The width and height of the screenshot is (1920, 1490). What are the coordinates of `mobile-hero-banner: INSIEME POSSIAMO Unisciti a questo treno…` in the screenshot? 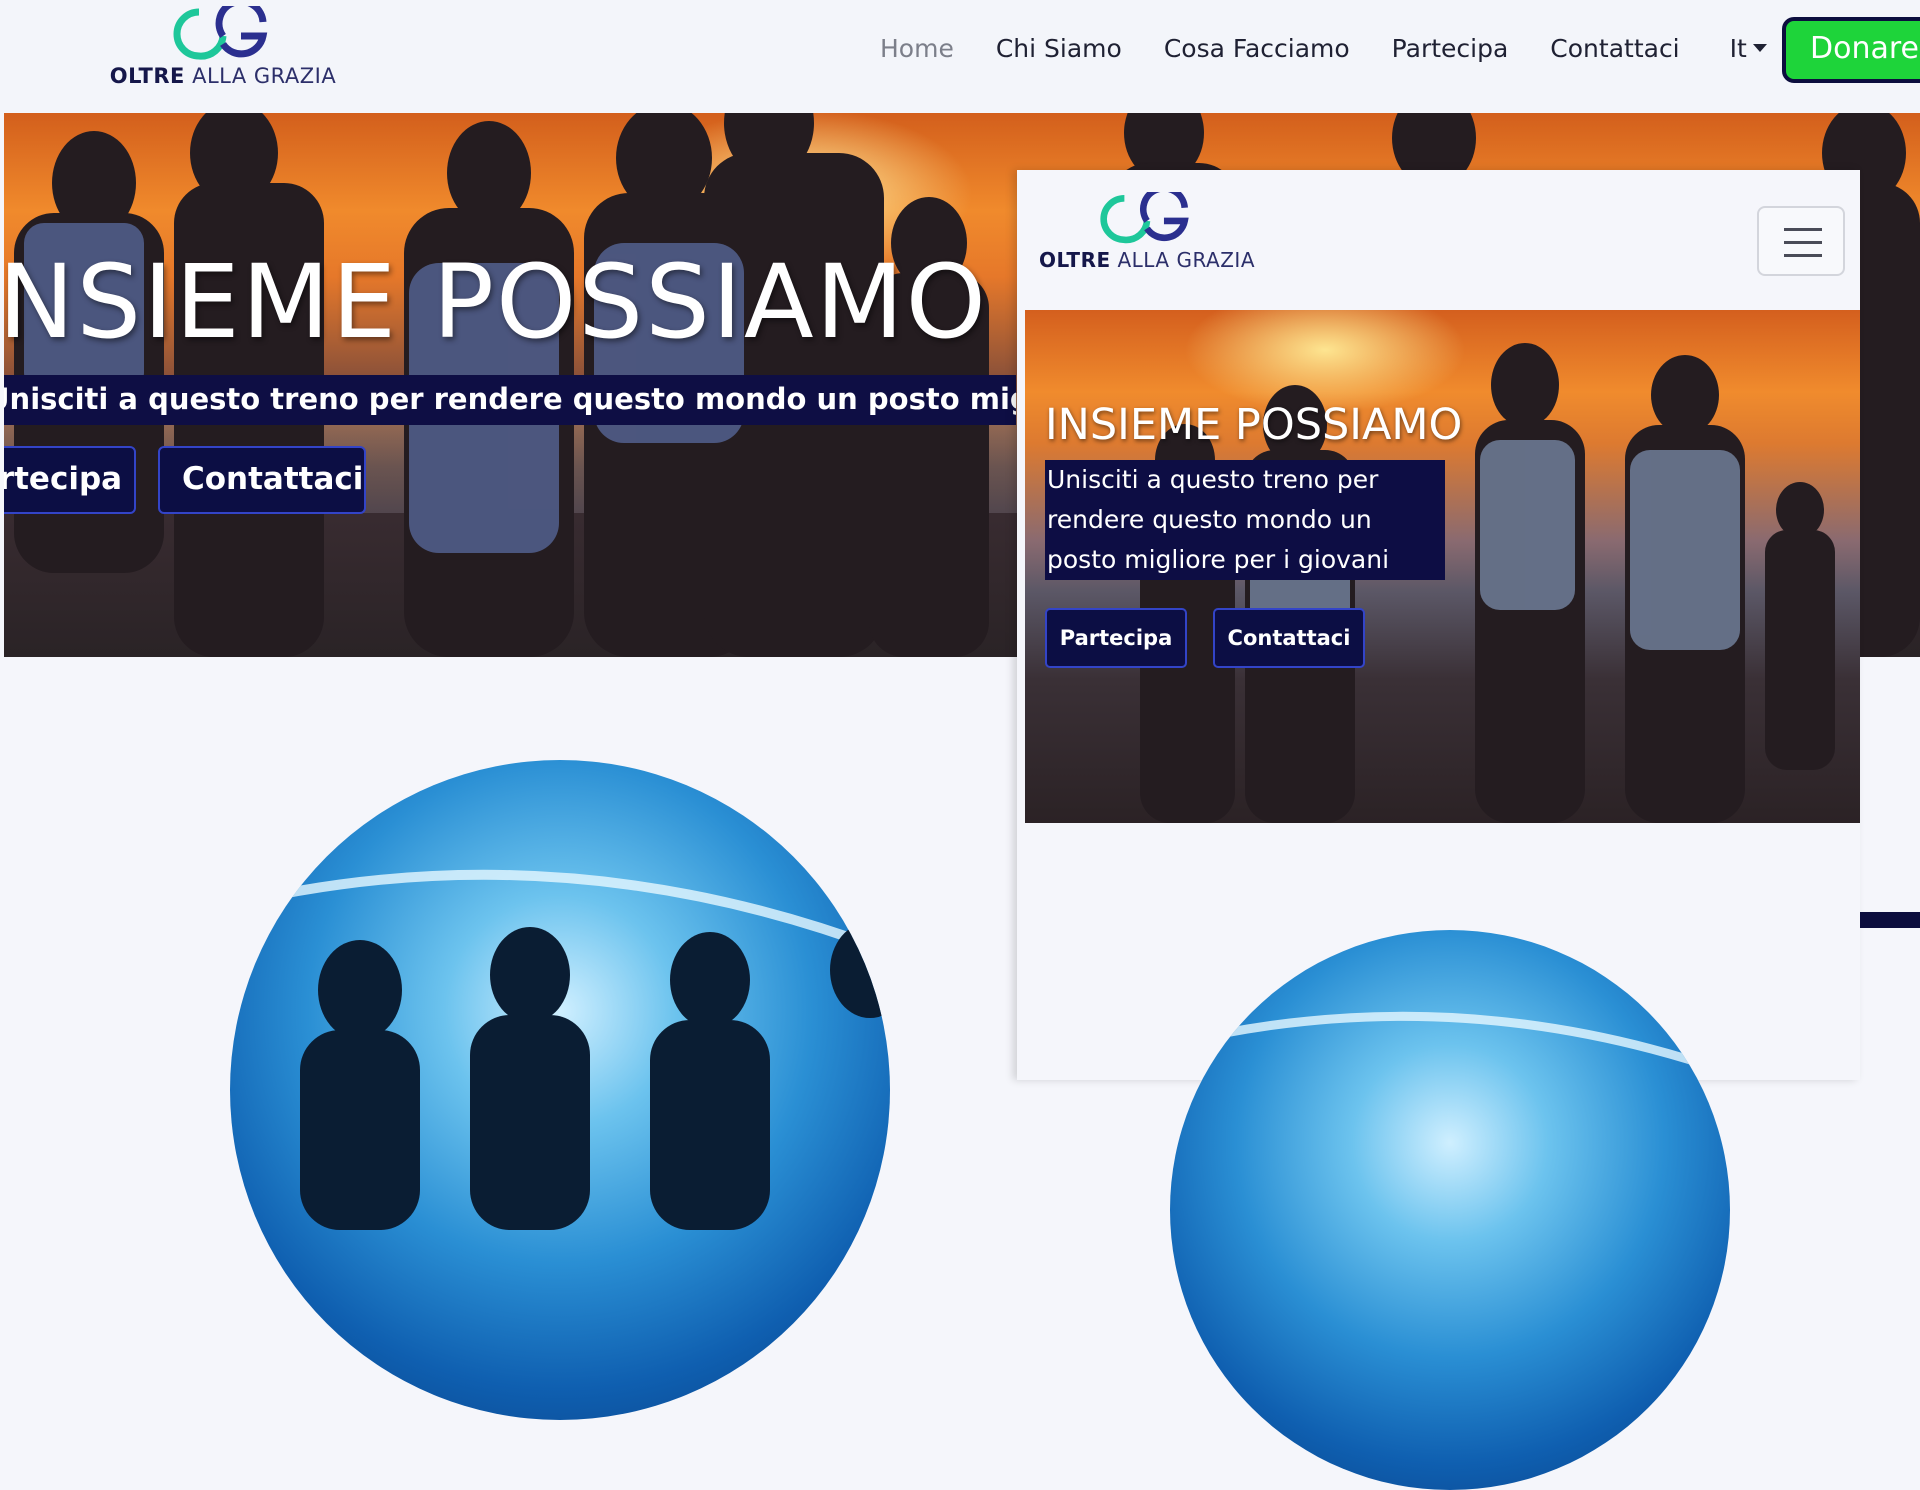 It's located at (1442, 566).